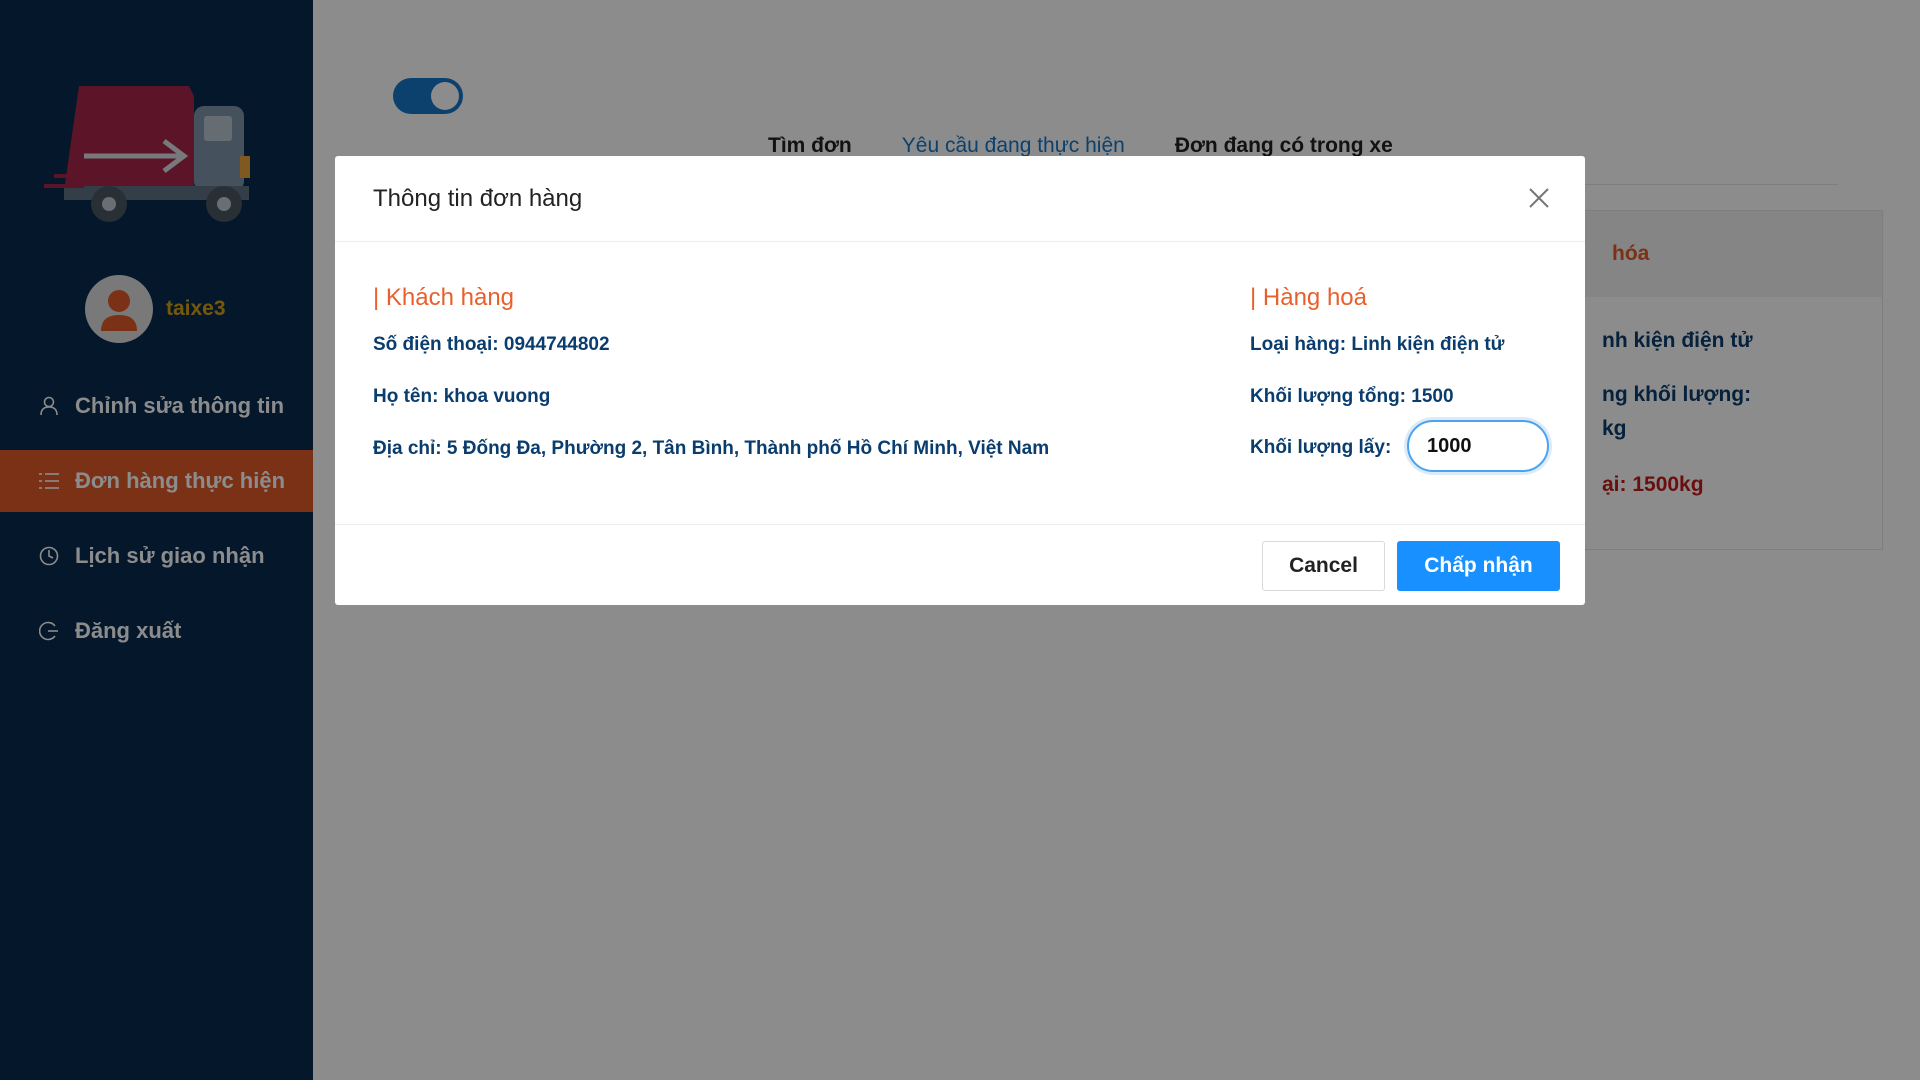 The width and height of the screenshot is (1920, 1080). Describe the element at coordinates (444, 297) in the screenshot. I see `customer-section-title: | Khách hàng` at that location.